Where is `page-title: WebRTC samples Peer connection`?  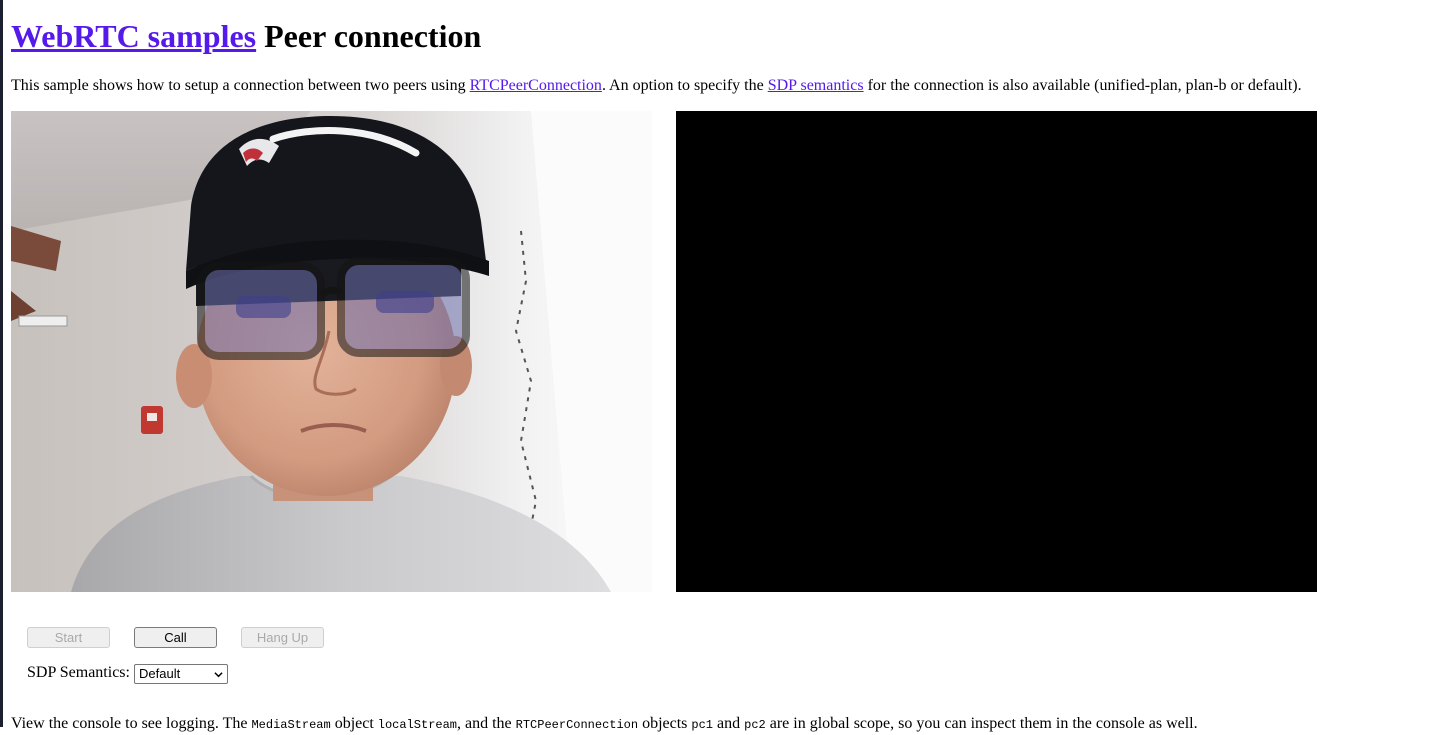
page-title: WebRTC samples Peer connection is located at coordinates (246, 36).